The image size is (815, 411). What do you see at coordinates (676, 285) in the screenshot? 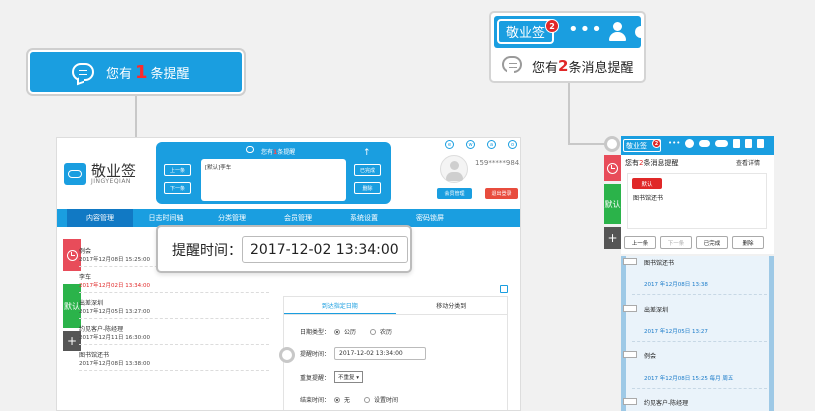
I see `widget-list-date: 2017 年12月08日 13:38` at bounding box center [676, 285].